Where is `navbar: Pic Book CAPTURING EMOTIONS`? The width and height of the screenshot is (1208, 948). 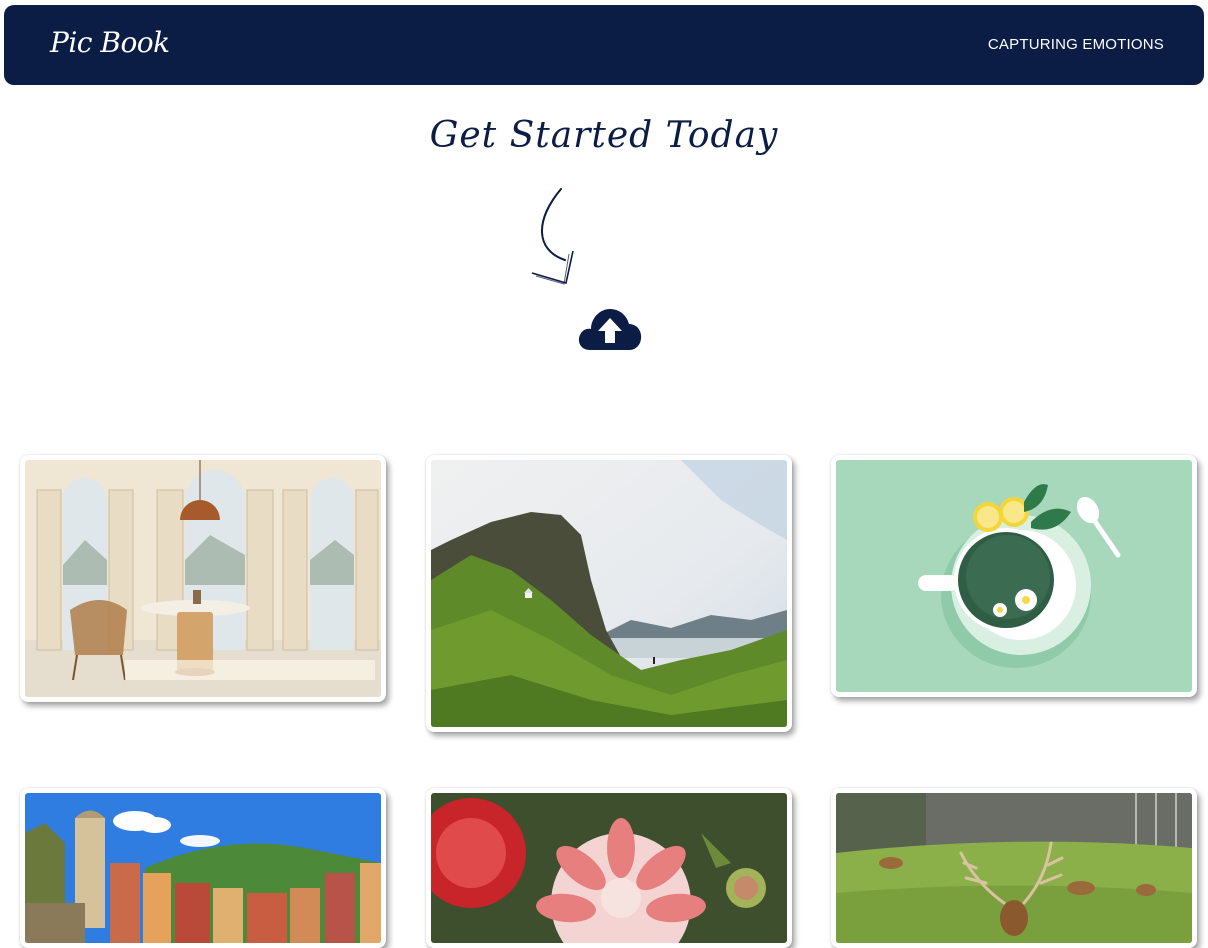
navbar: Pic Book CAPTURING EMOTIONS is located at coordinates (604, 45).